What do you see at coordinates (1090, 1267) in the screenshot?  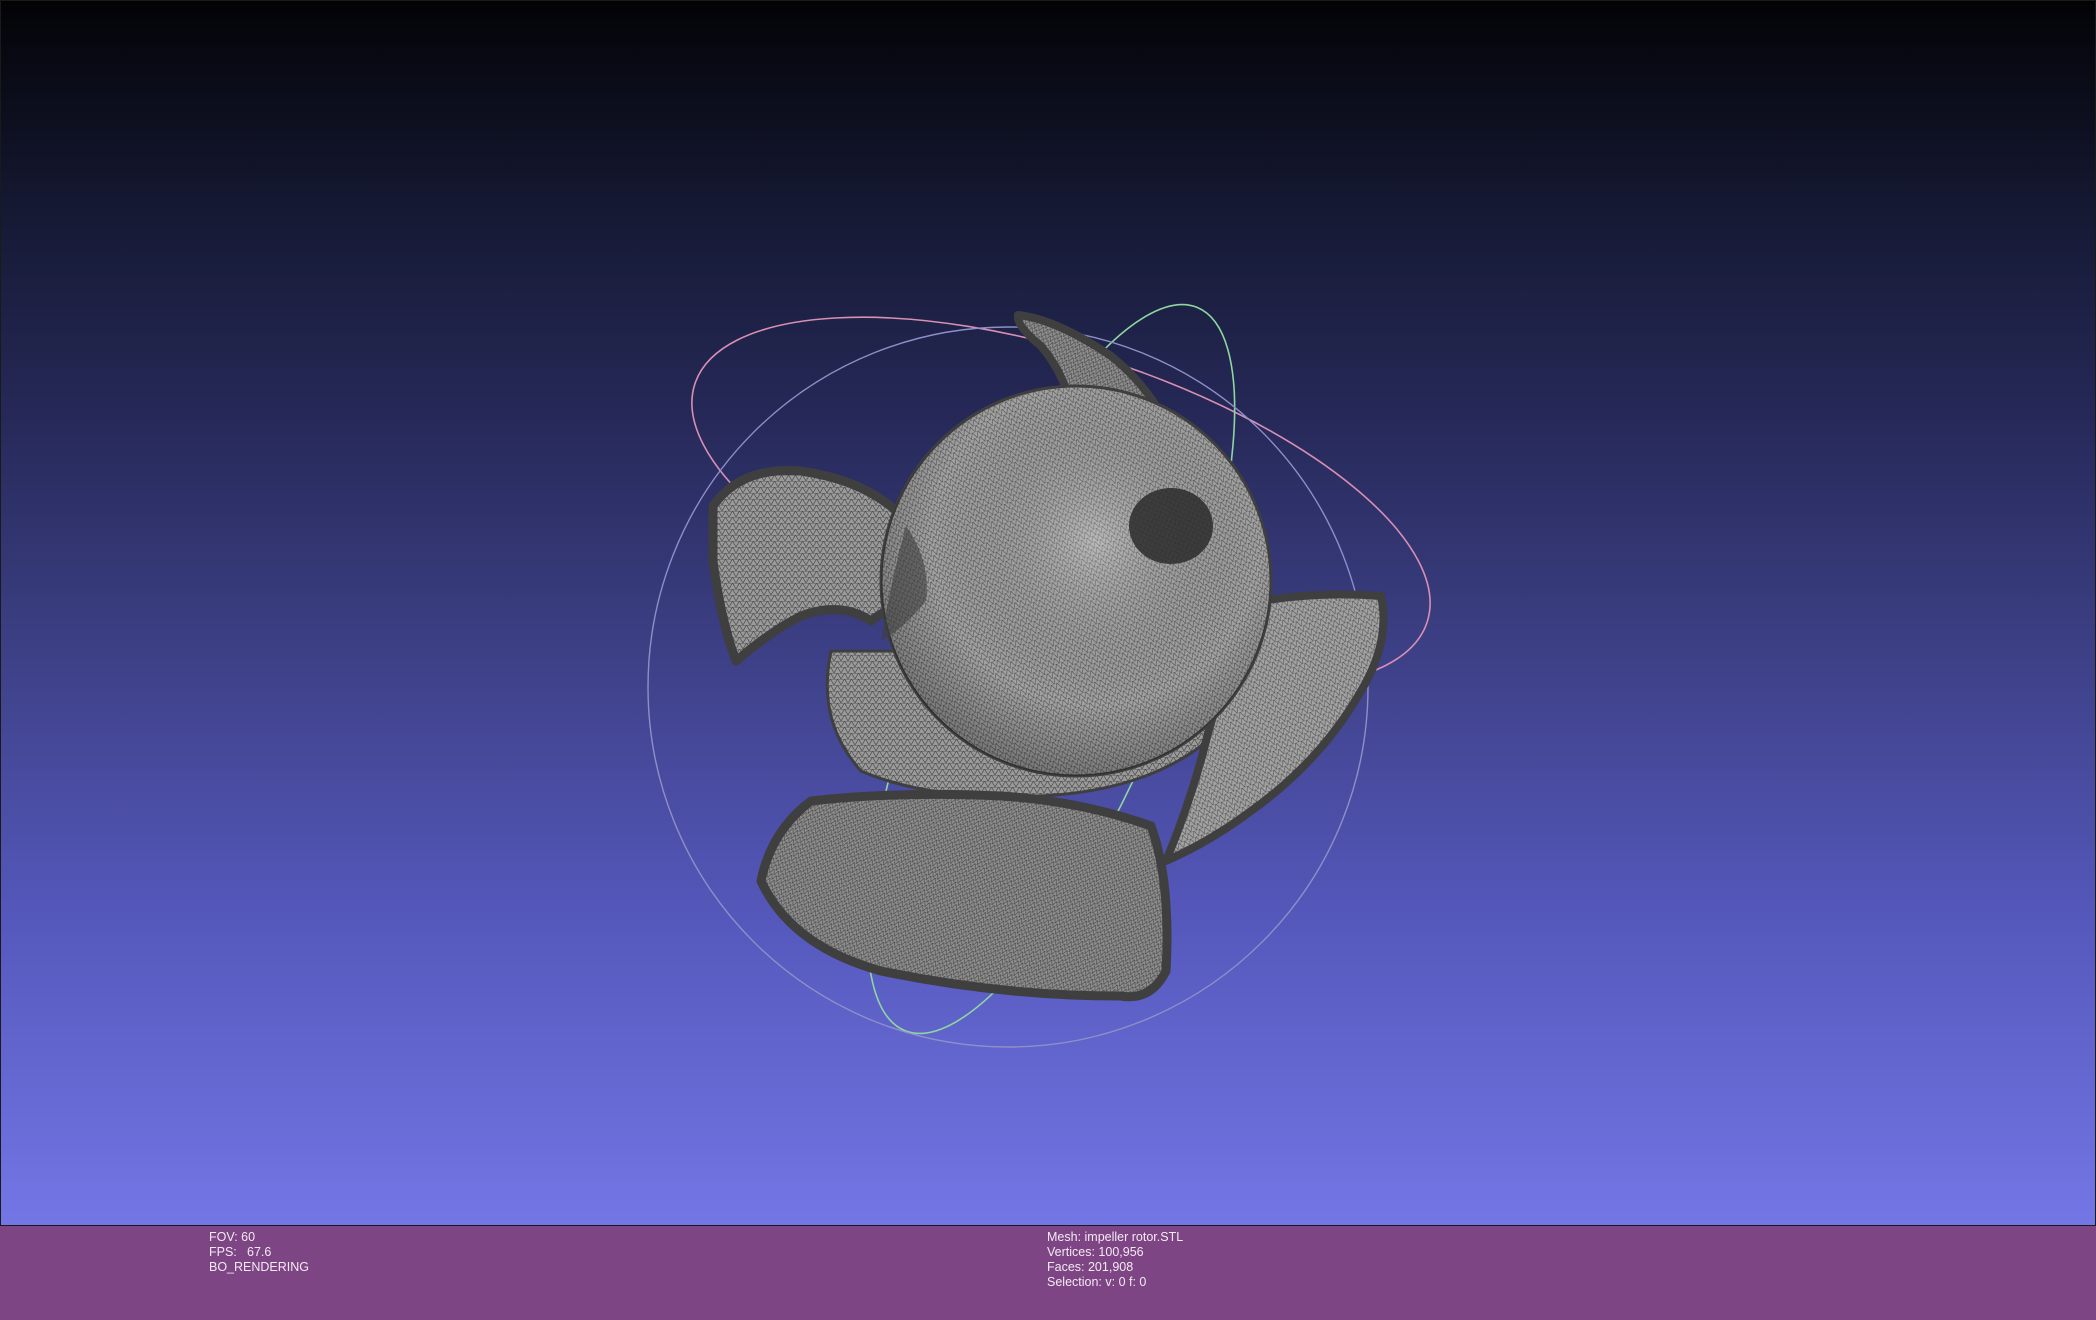 I see `faces-readout: Faces: 201,908` at bounding box center [1090, 1267].